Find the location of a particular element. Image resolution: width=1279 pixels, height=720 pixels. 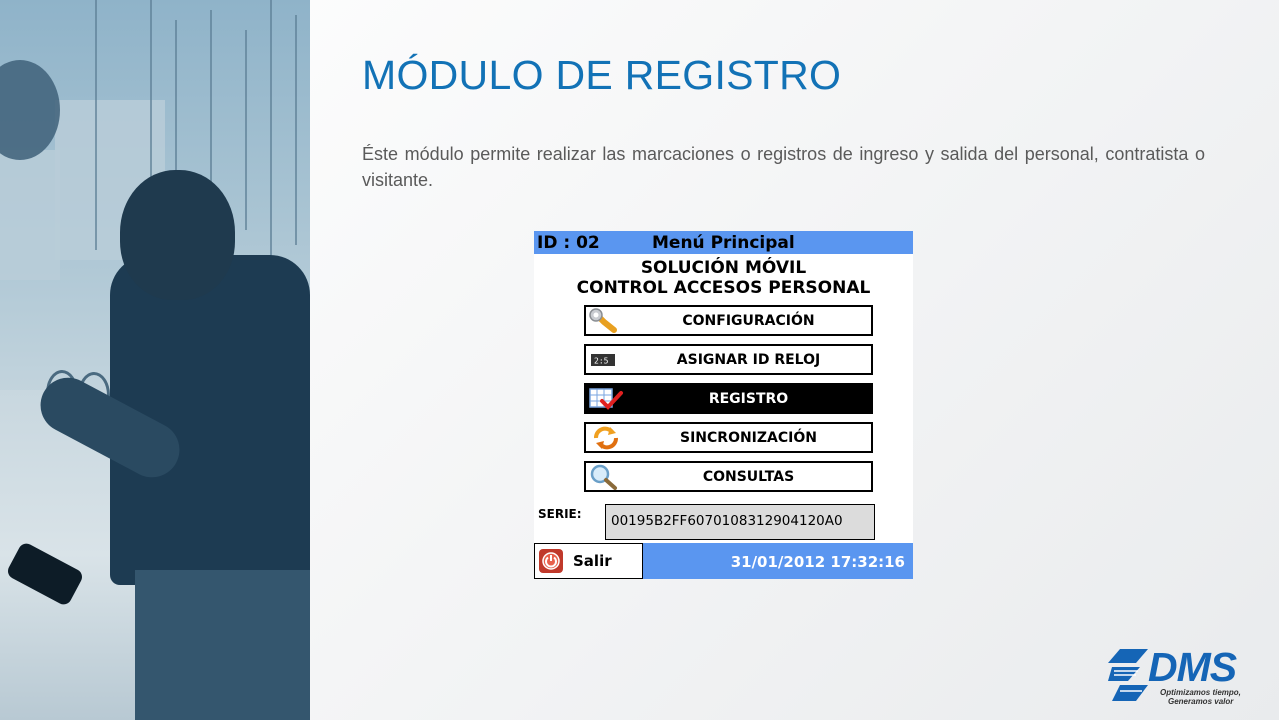

sync-icon is located at coordinates (606, 438).